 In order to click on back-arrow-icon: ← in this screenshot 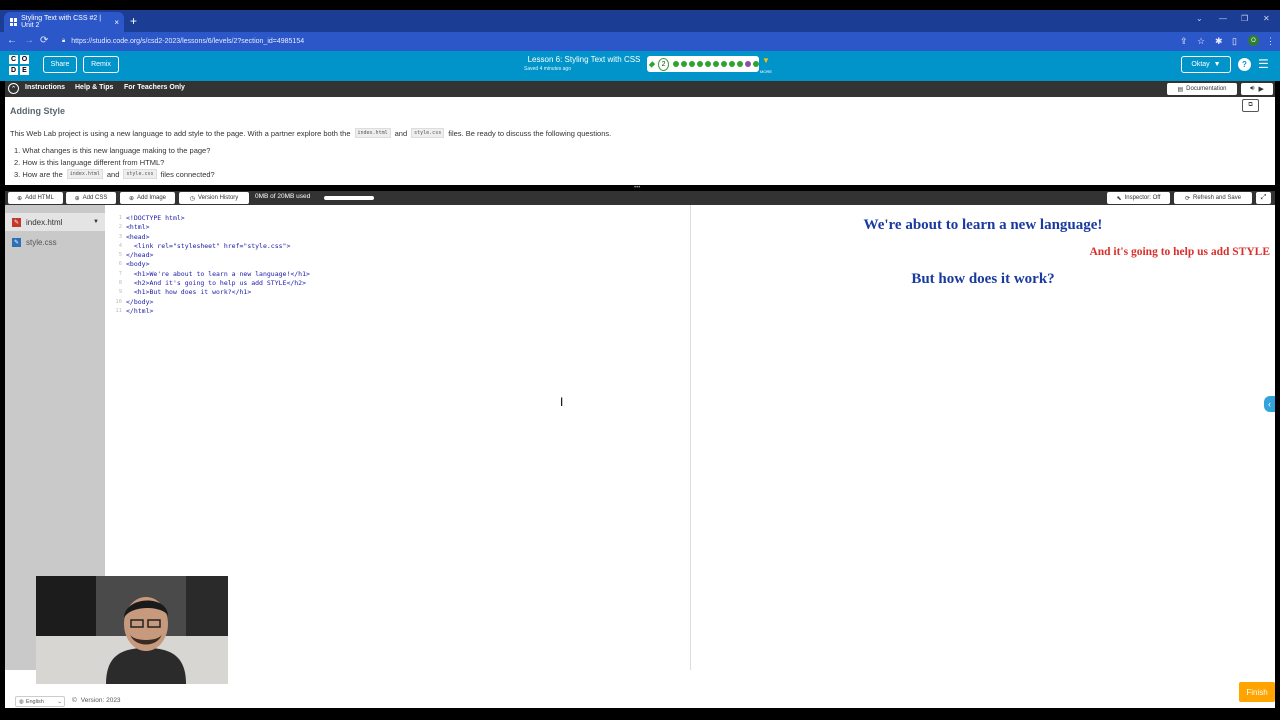, I will do `click(12, 40)`.